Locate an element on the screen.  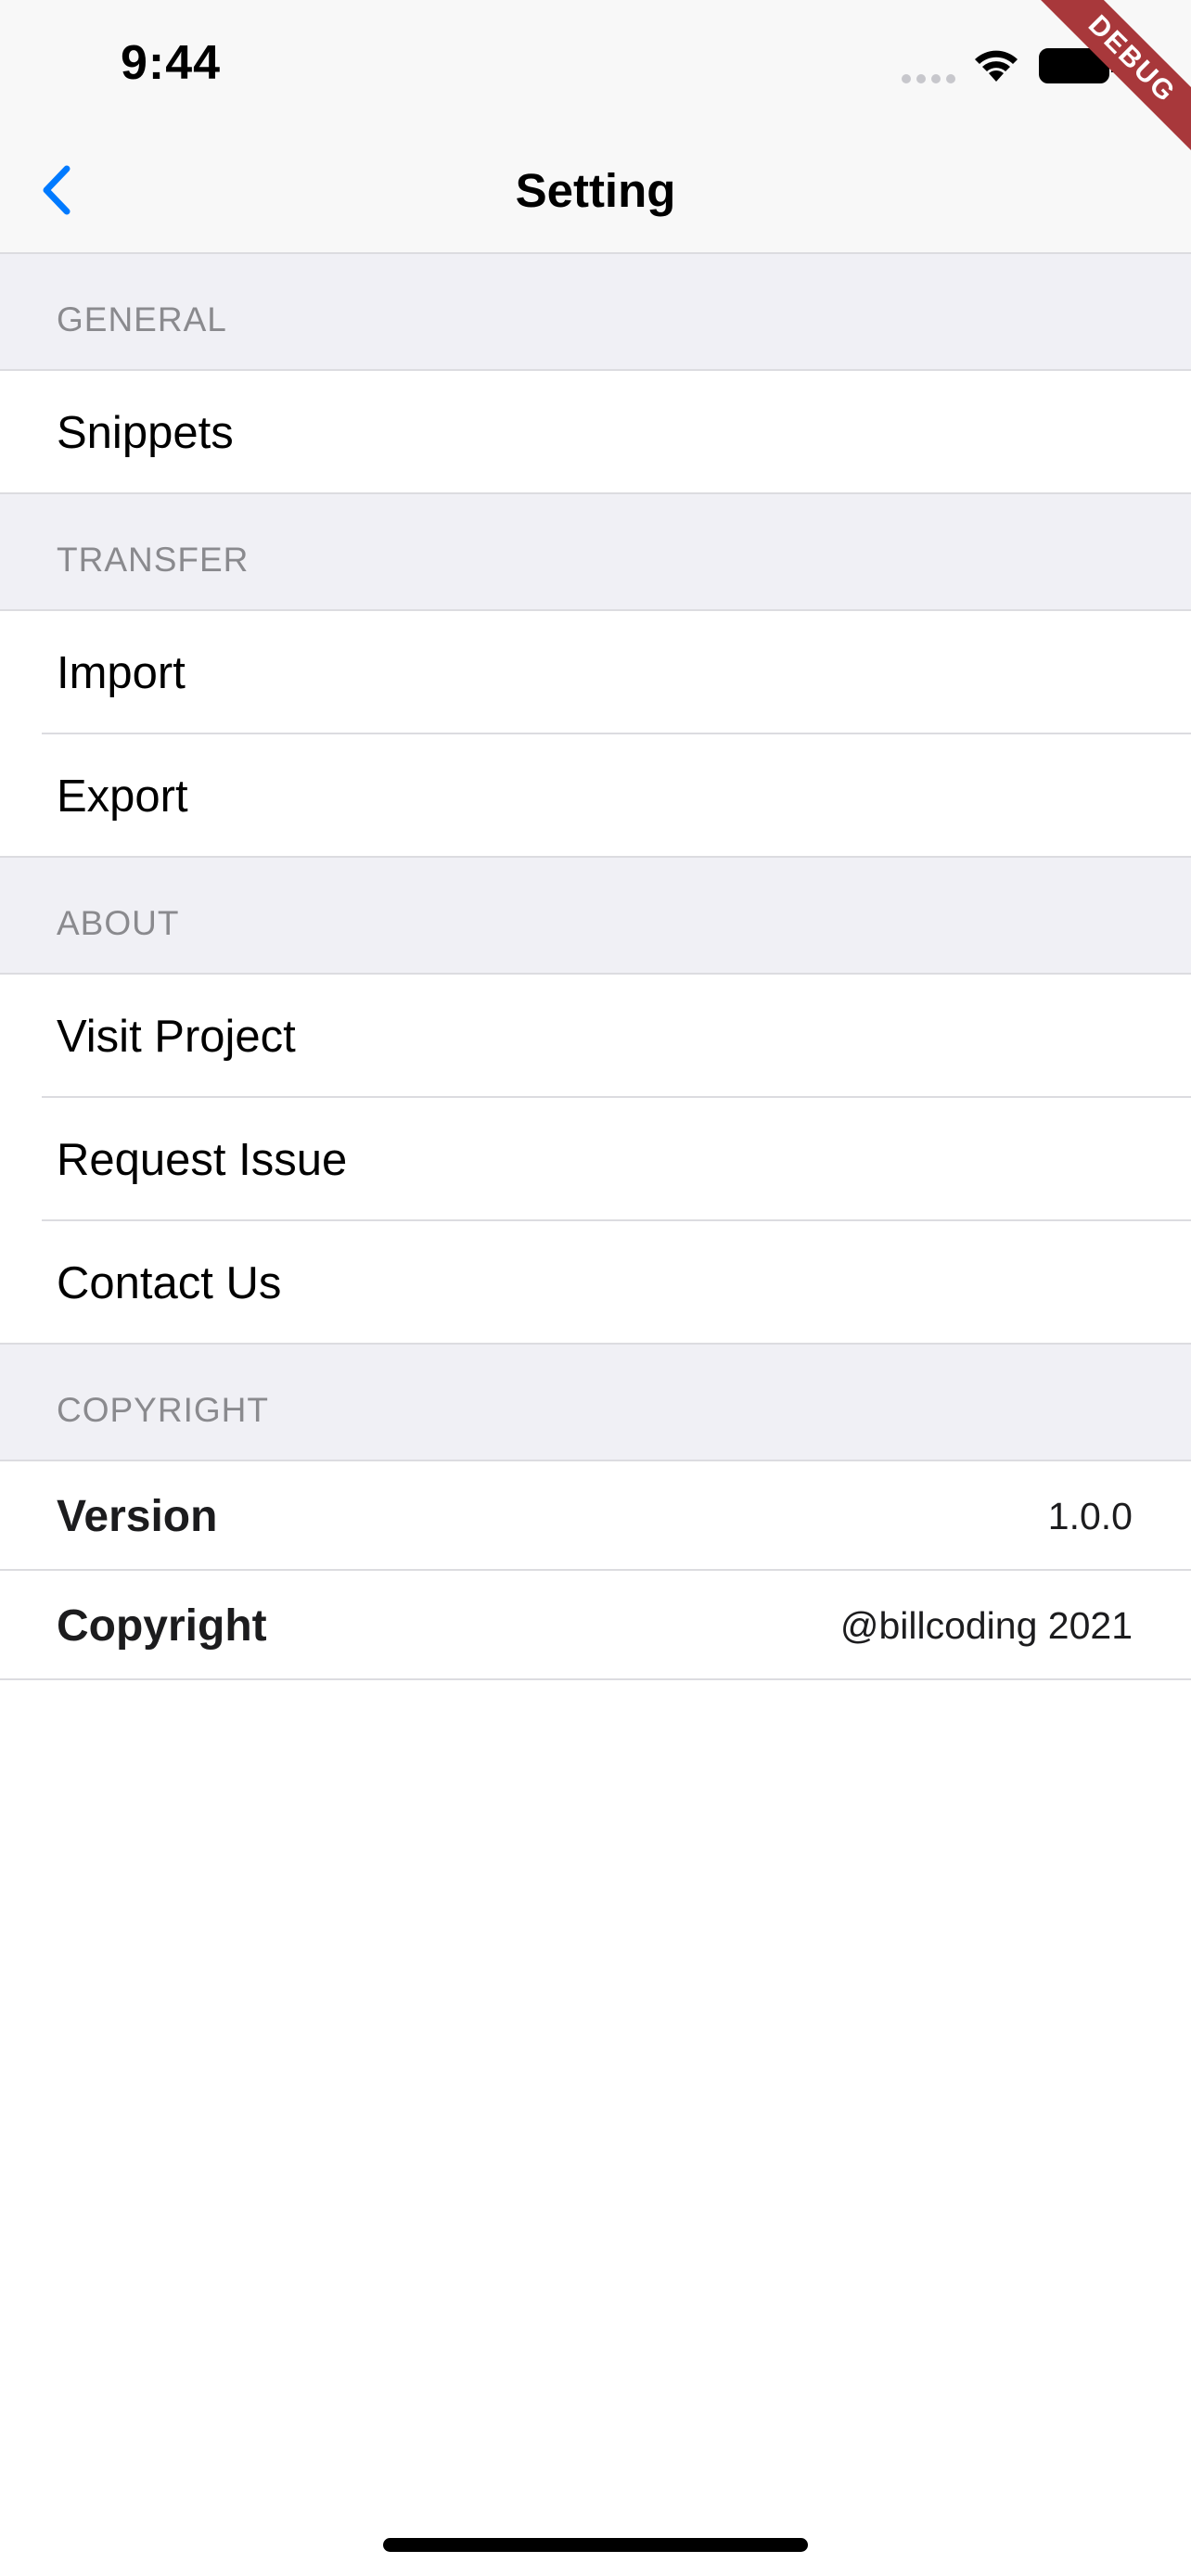
info-value: 1.0.0 is located at coordinates (1090, 1515).